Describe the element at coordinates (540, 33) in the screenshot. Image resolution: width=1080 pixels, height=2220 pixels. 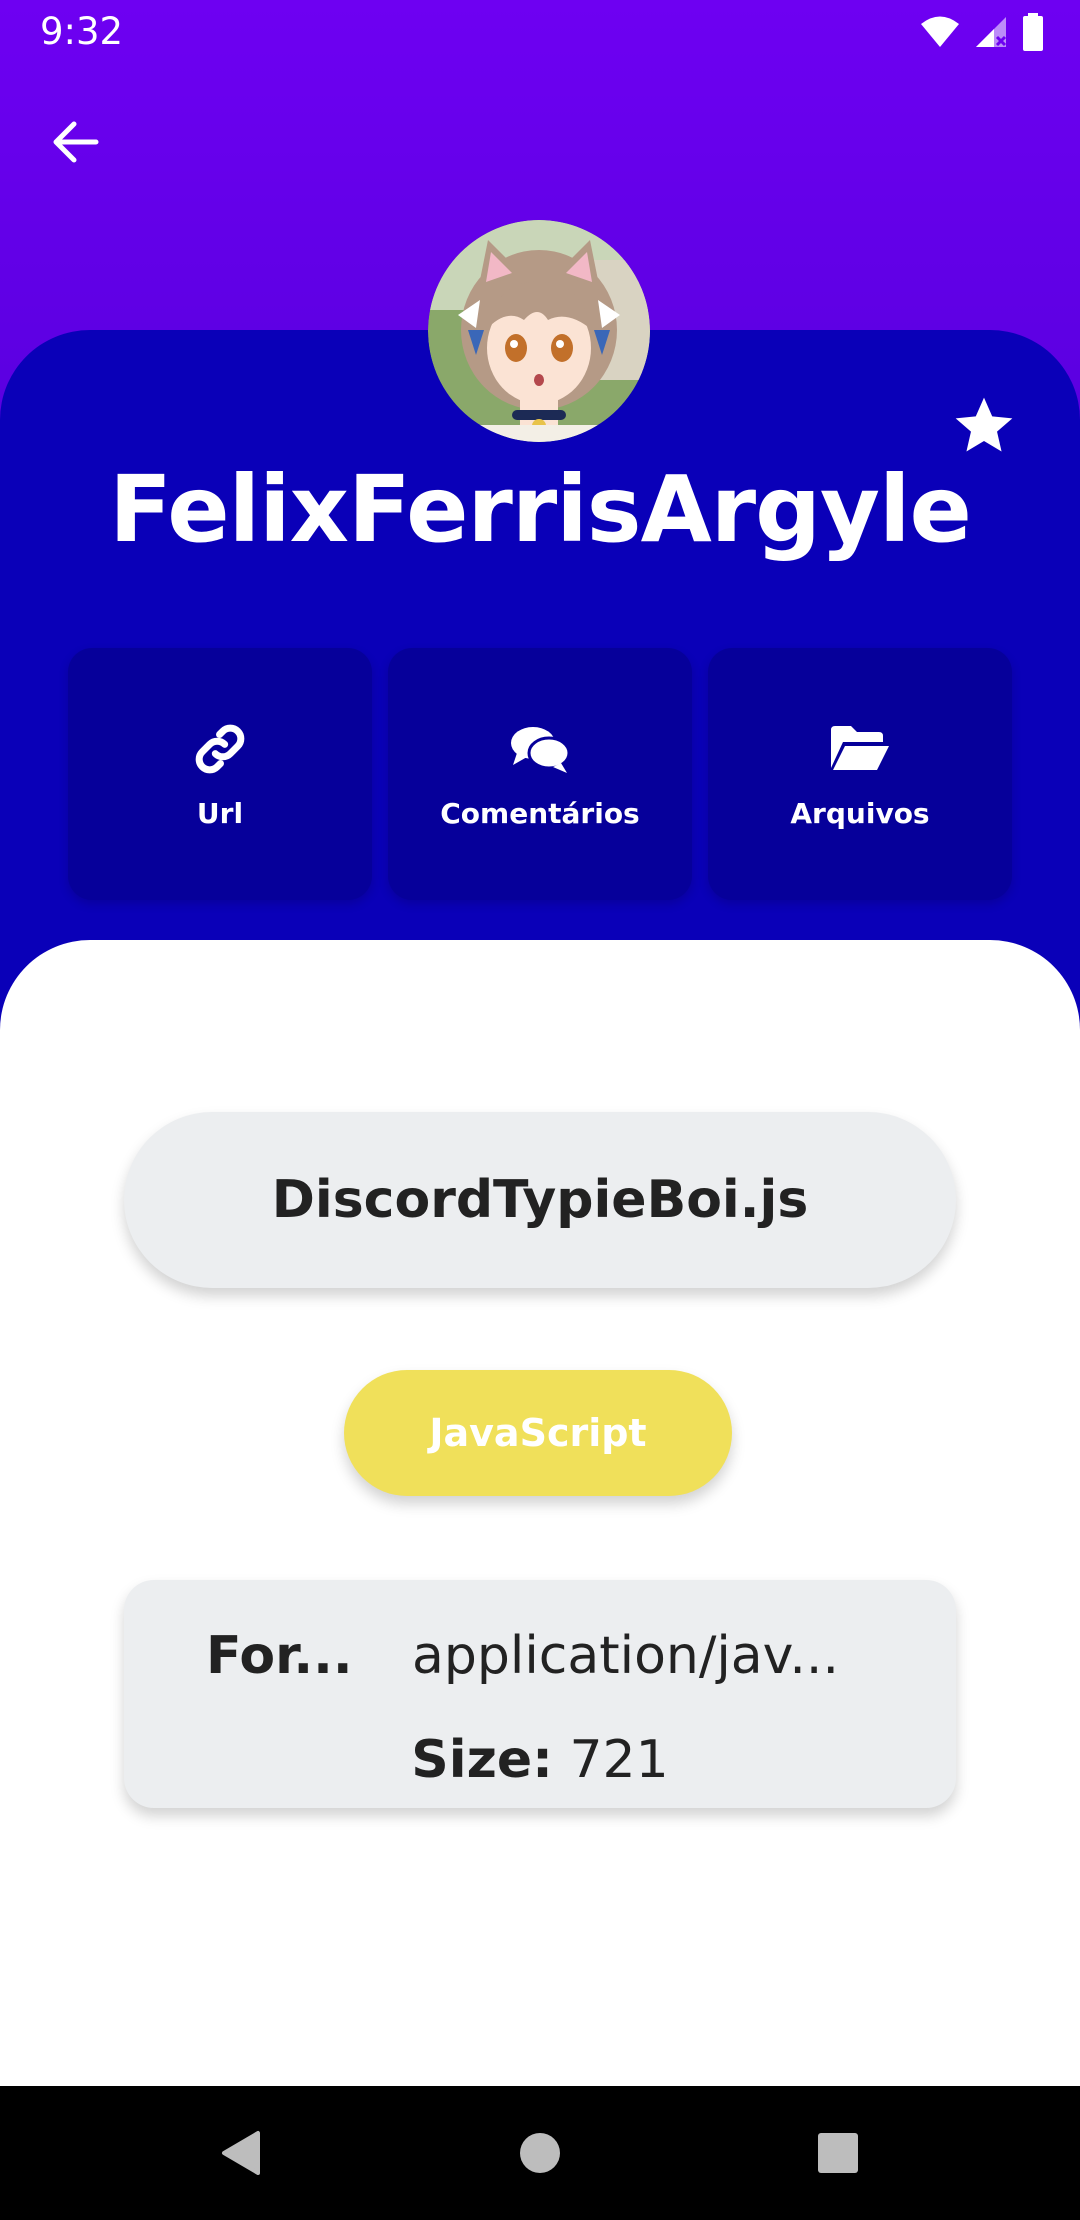
I see `status-bar: 9:32` at that location.